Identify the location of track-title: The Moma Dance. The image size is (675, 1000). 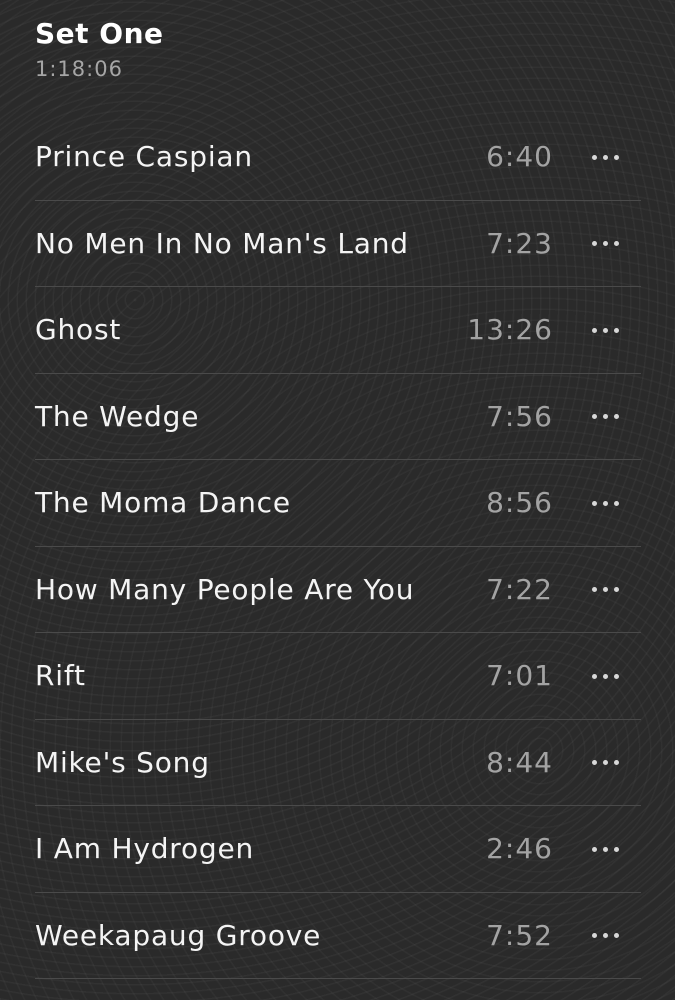
(163, 502).